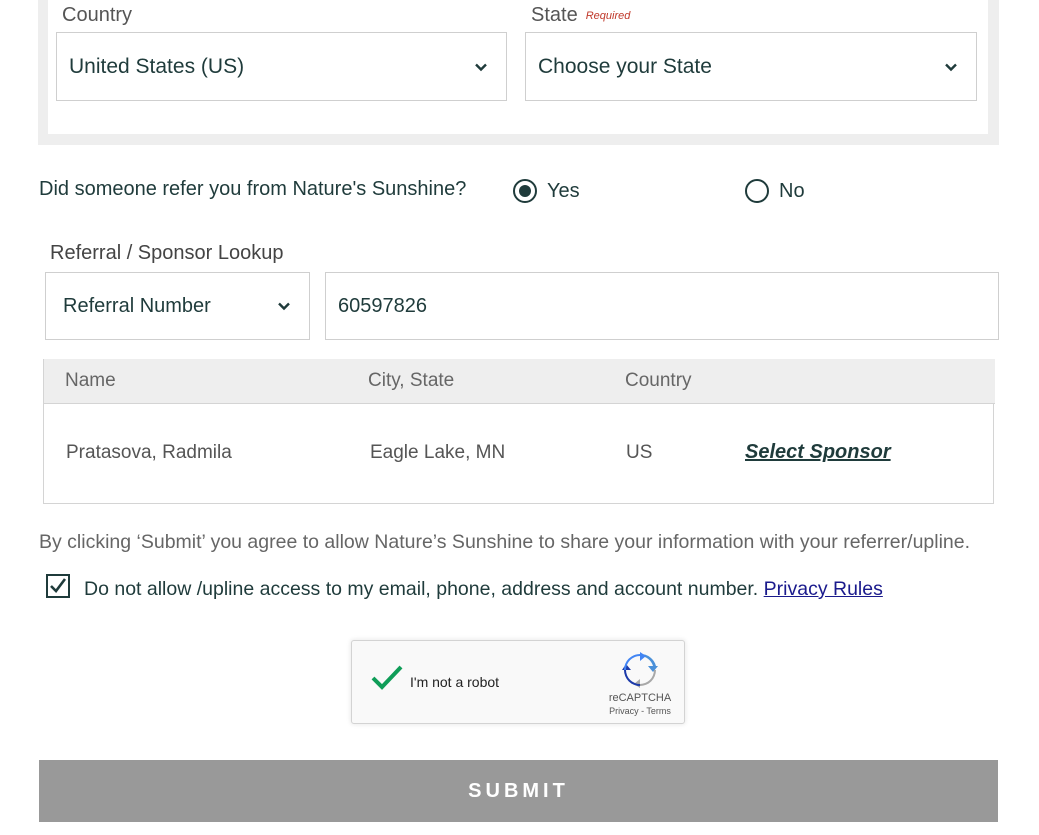 This screenshot has height=835, width=1039. Describe the element at coordinates (438, 452) in the screenshot. I see `row-city-state: Eagle Lake, MN` at that location.